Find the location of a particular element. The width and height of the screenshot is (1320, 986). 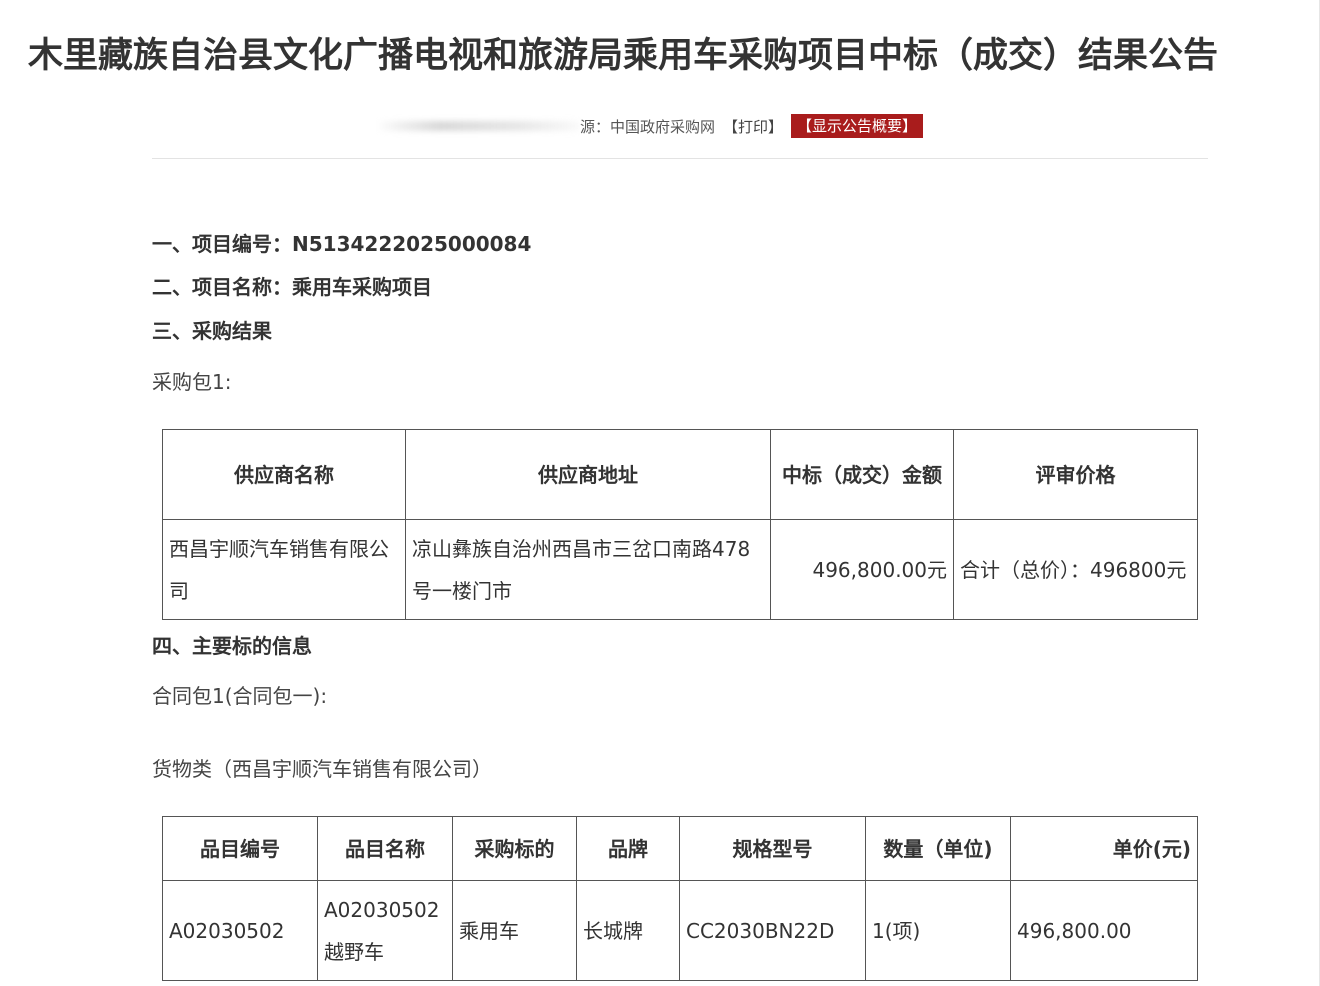

contract-package-label: 合同包1(合同包一): is located at coordinates (240, 696).